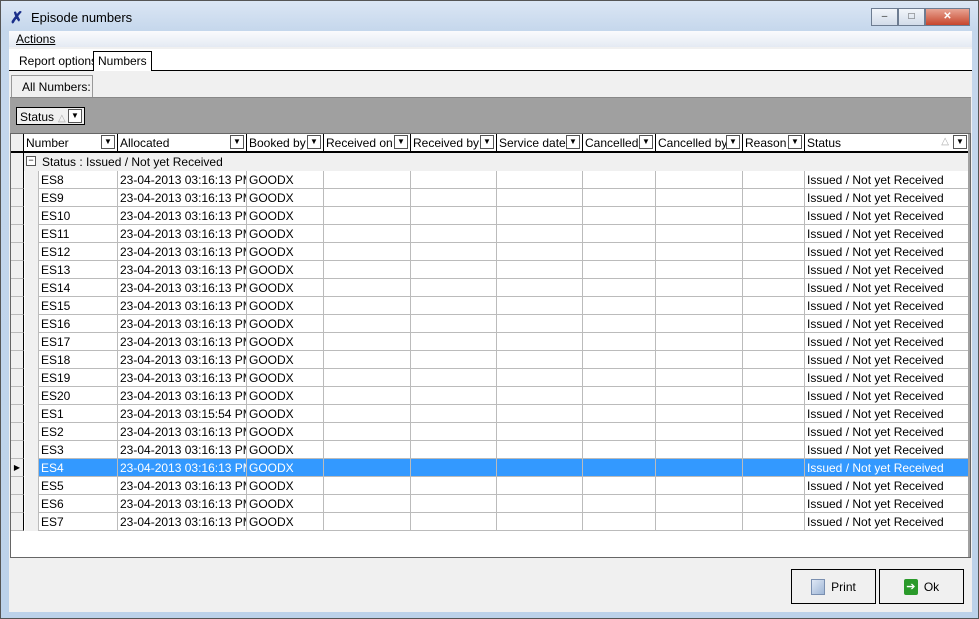 This screenshot has height=619, width=979. What do you see at coordinates (78, 216) in the screenshot?
I see `cell-number: ES10` at bounding box center [78, 216].